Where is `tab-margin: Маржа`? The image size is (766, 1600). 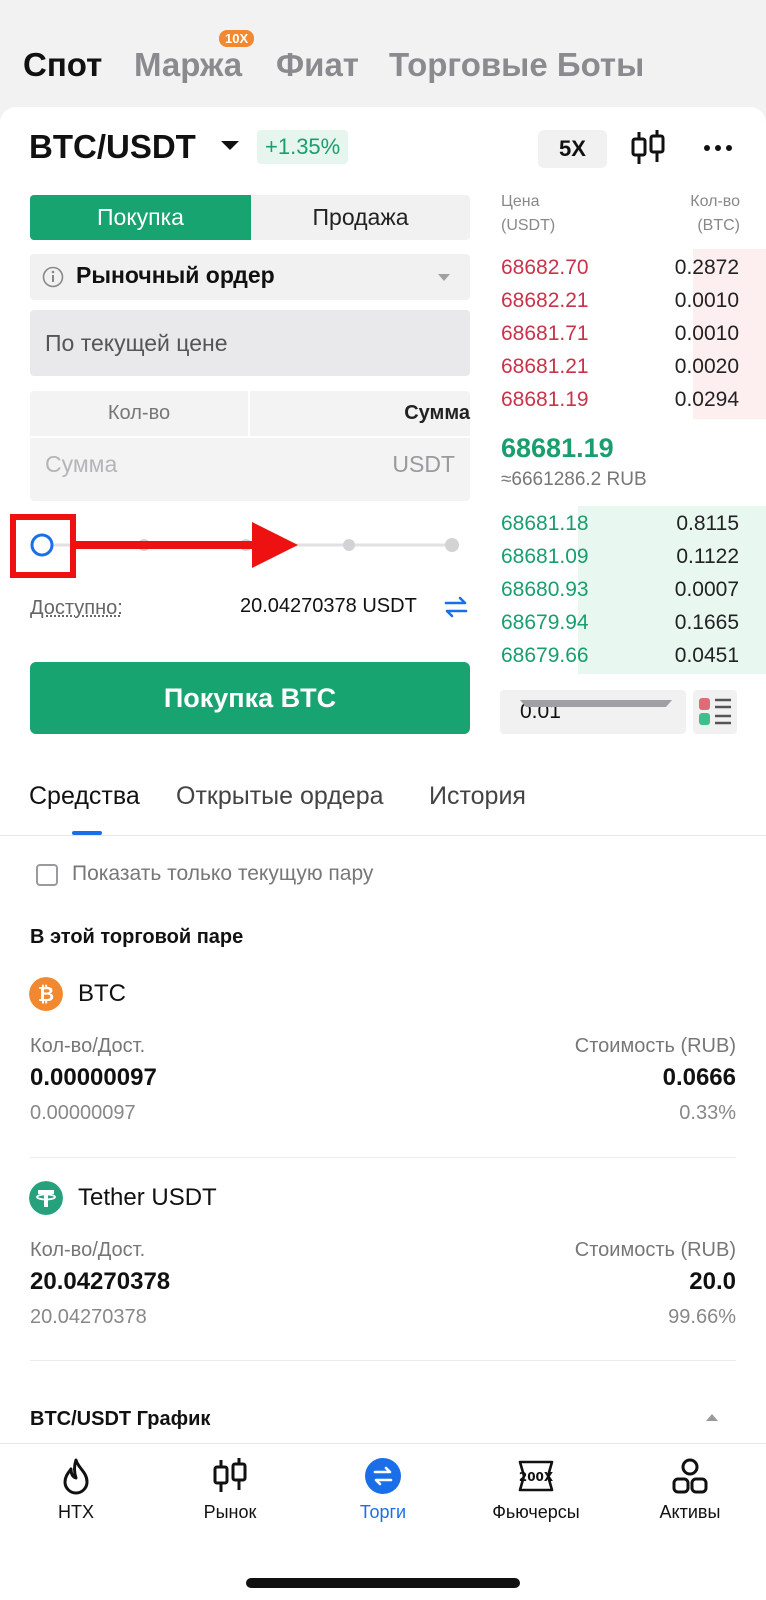
tab-margin: Маржа is located at coordinates (188, 65).